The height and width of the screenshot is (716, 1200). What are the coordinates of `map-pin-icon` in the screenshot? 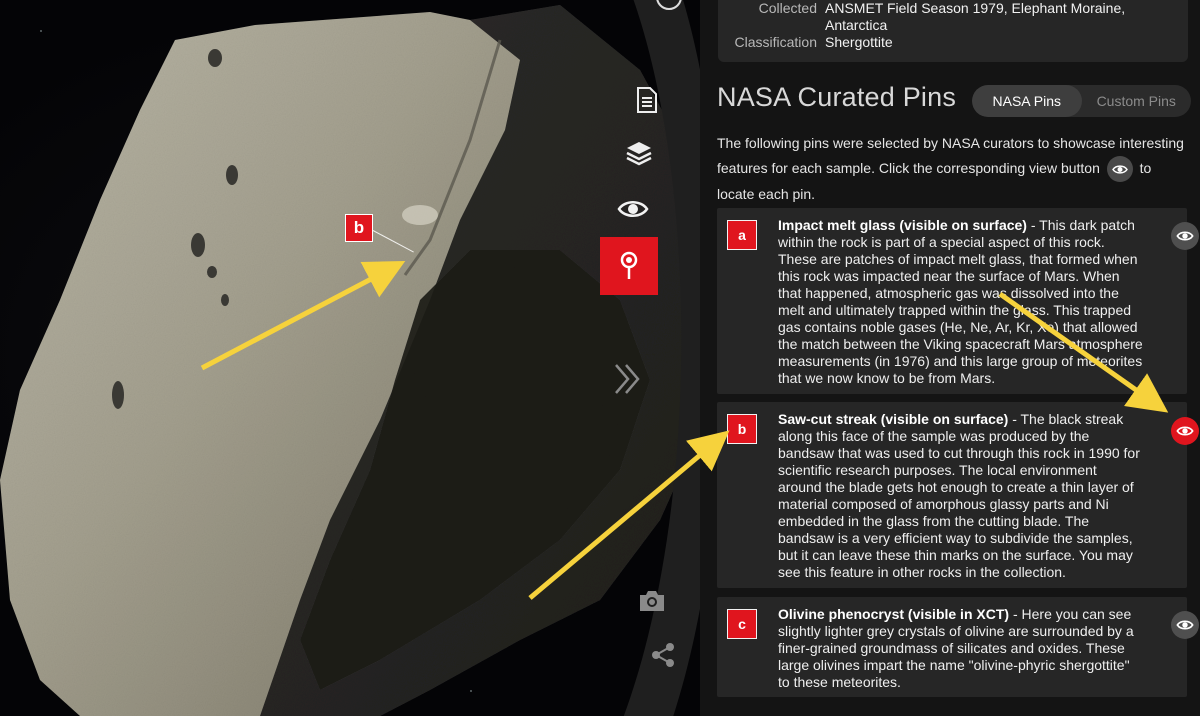 It's located at (629, 265).